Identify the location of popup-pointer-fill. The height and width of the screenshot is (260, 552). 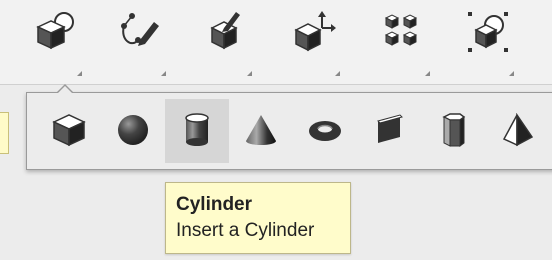
(65, 89).